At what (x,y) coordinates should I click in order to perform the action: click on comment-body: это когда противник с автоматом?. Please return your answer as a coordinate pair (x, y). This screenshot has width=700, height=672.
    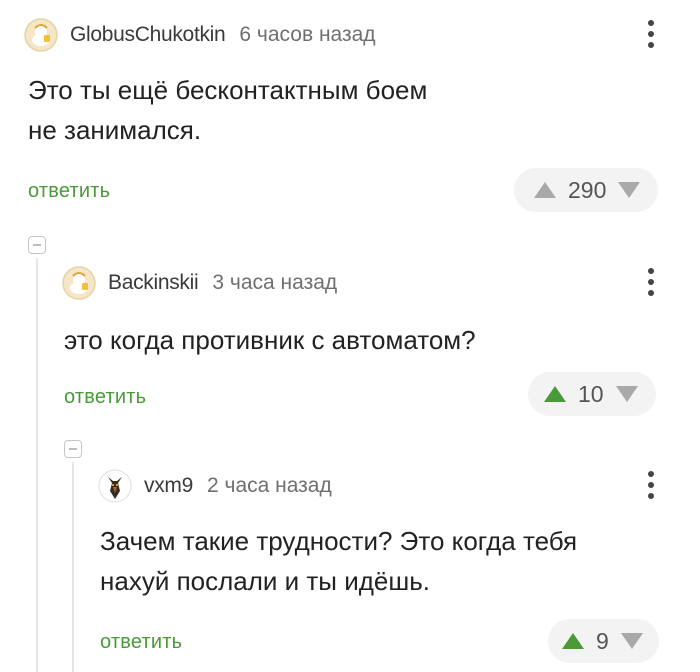
    Looking at the image, I should click on (270, 340).